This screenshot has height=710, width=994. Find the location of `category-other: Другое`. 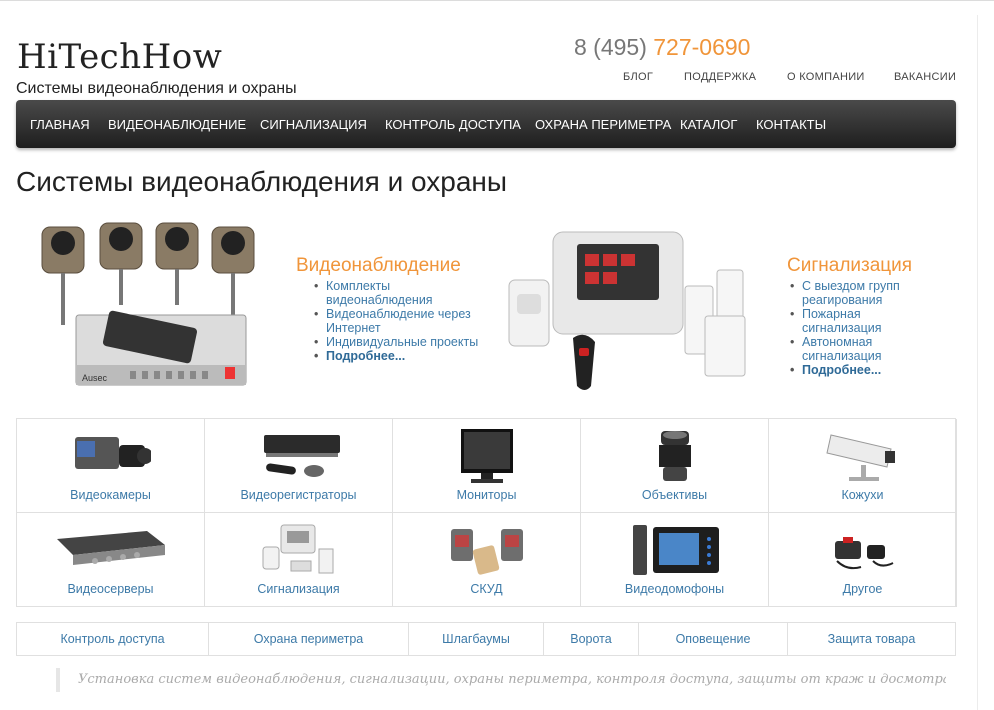

category-other: Другое is located at coordinates (863, 560).